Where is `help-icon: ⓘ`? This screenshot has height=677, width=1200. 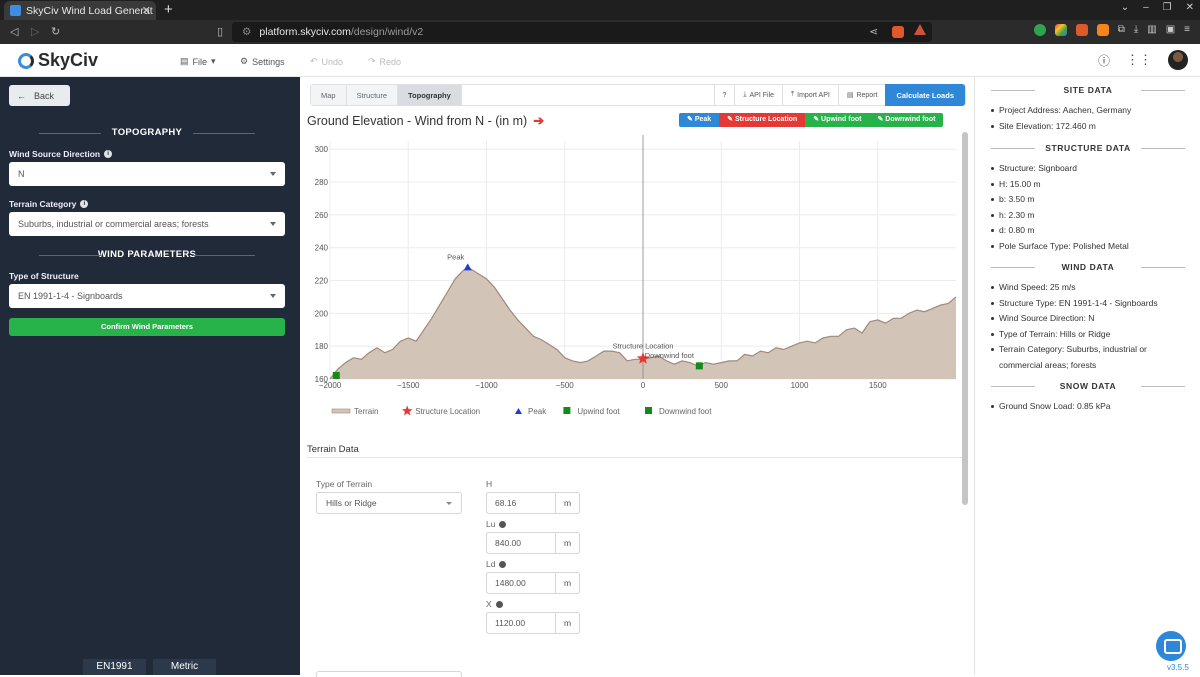 help-icon: ⓘ is located at coordinates (1104, 60).